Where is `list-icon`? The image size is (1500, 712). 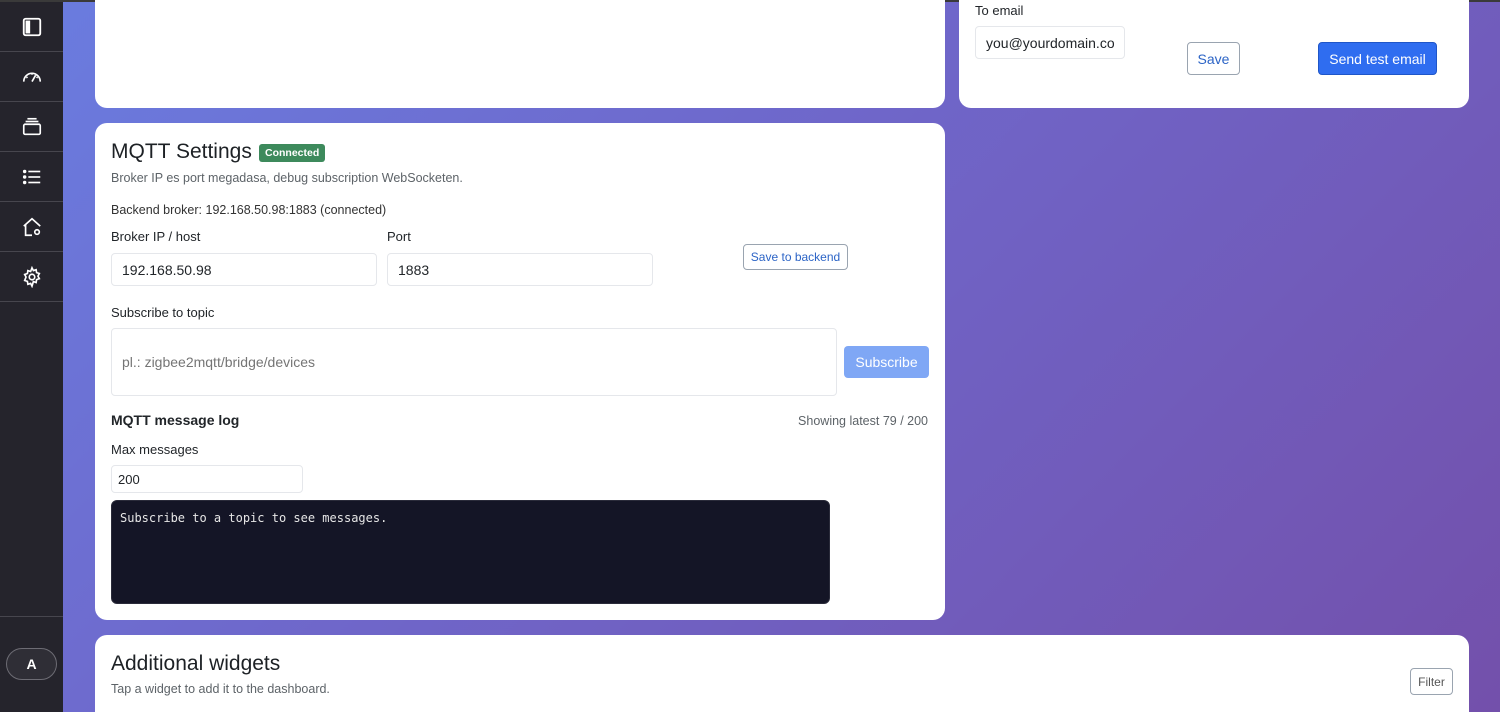
list-icon is located at coordinates (31, 176).